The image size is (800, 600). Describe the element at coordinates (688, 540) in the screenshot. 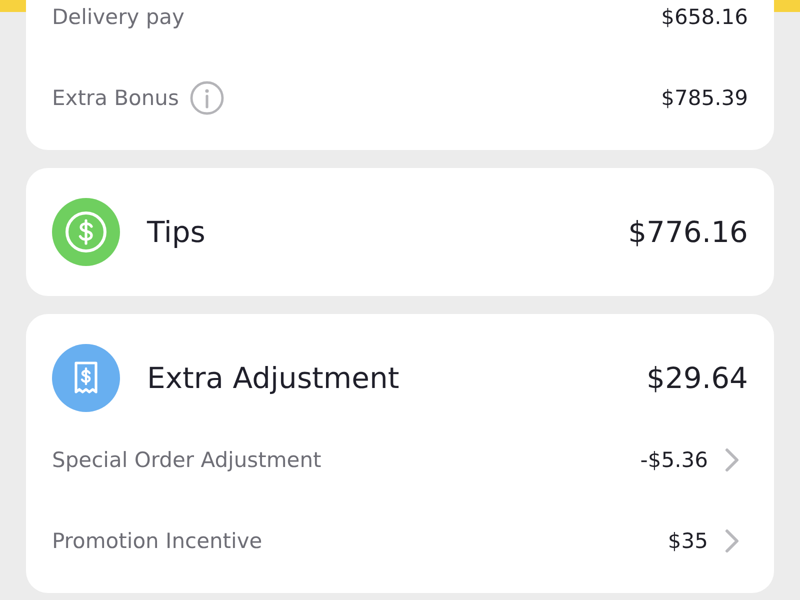

I see `adjustment-amount: $35` at that location.